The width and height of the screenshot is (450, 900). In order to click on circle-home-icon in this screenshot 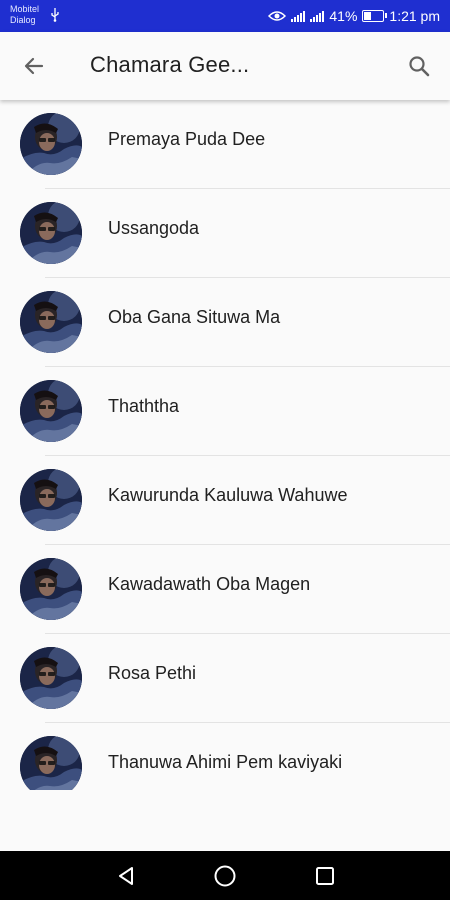, I will do `click(225, 876)`.